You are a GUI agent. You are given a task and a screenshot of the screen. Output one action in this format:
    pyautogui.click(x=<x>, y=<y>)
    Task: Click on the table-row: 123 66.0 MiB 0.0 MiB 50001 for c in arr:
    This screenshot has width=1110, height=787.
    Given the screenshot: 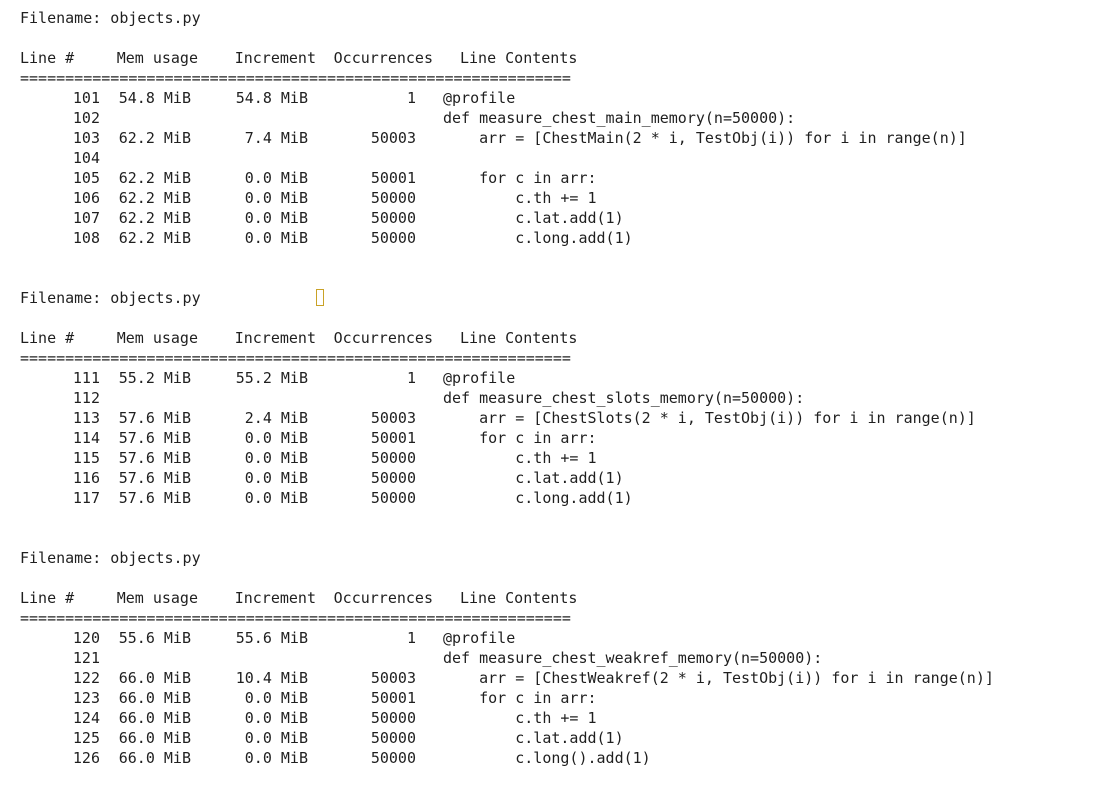 What is the action you would take?
    pyautogui.click(x=507, y=698)
    